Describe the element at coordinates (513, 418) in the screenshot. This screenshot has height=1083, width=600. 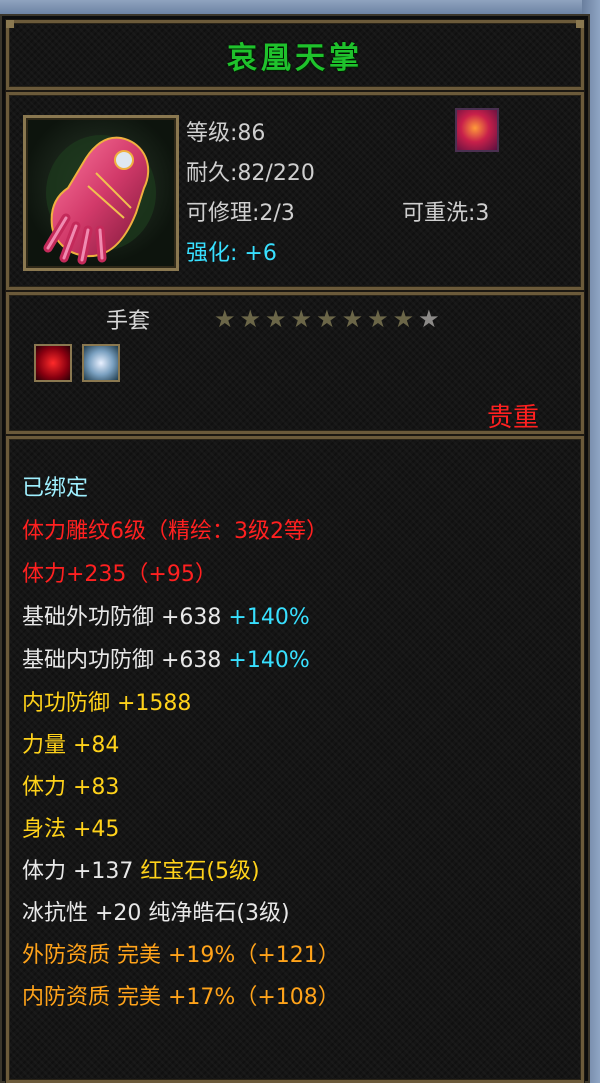
I see `rarity-label: 贵重` at that location.